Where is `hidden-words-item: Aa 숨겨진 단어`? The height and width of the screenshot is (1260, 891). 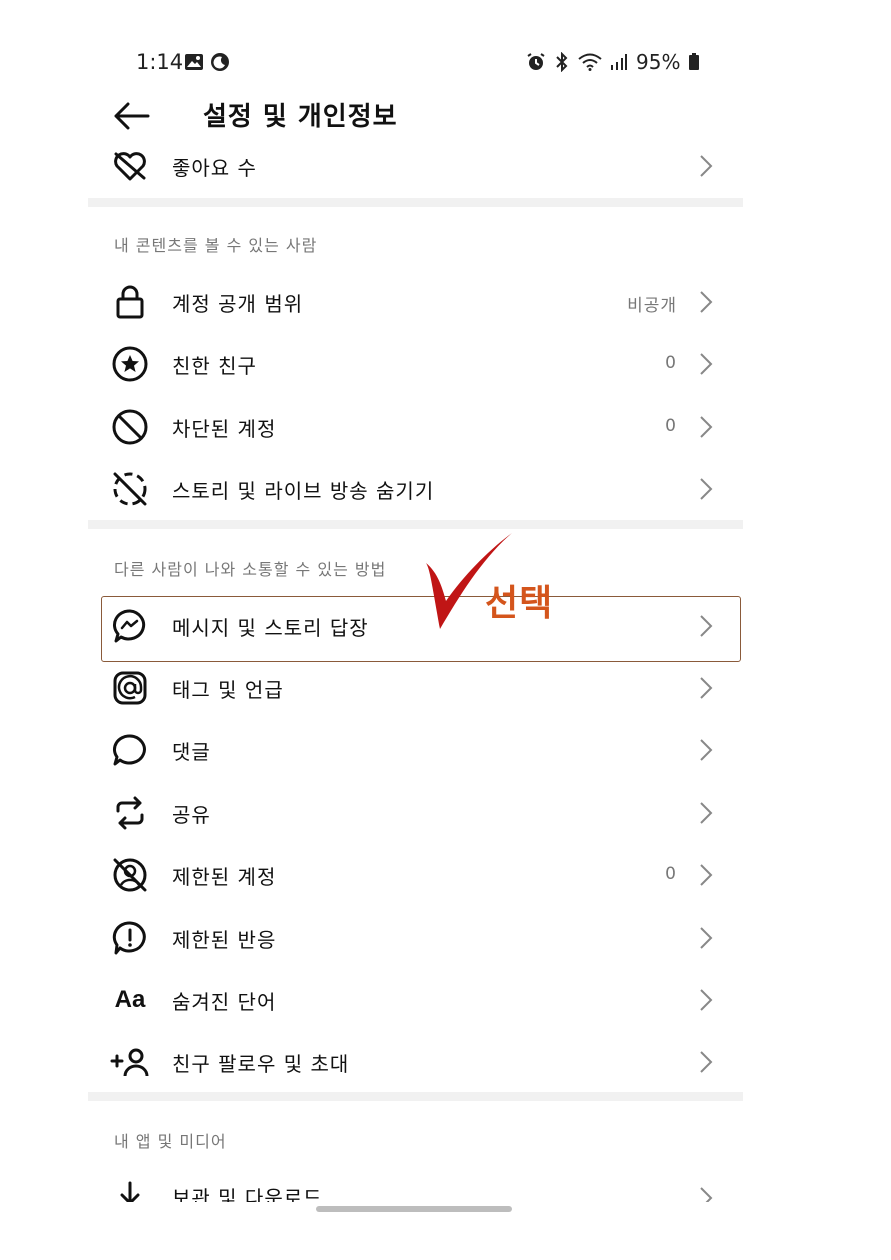
hidden-words-item: Aa 숨겨진 단어 is located at coordinates (421, 999).